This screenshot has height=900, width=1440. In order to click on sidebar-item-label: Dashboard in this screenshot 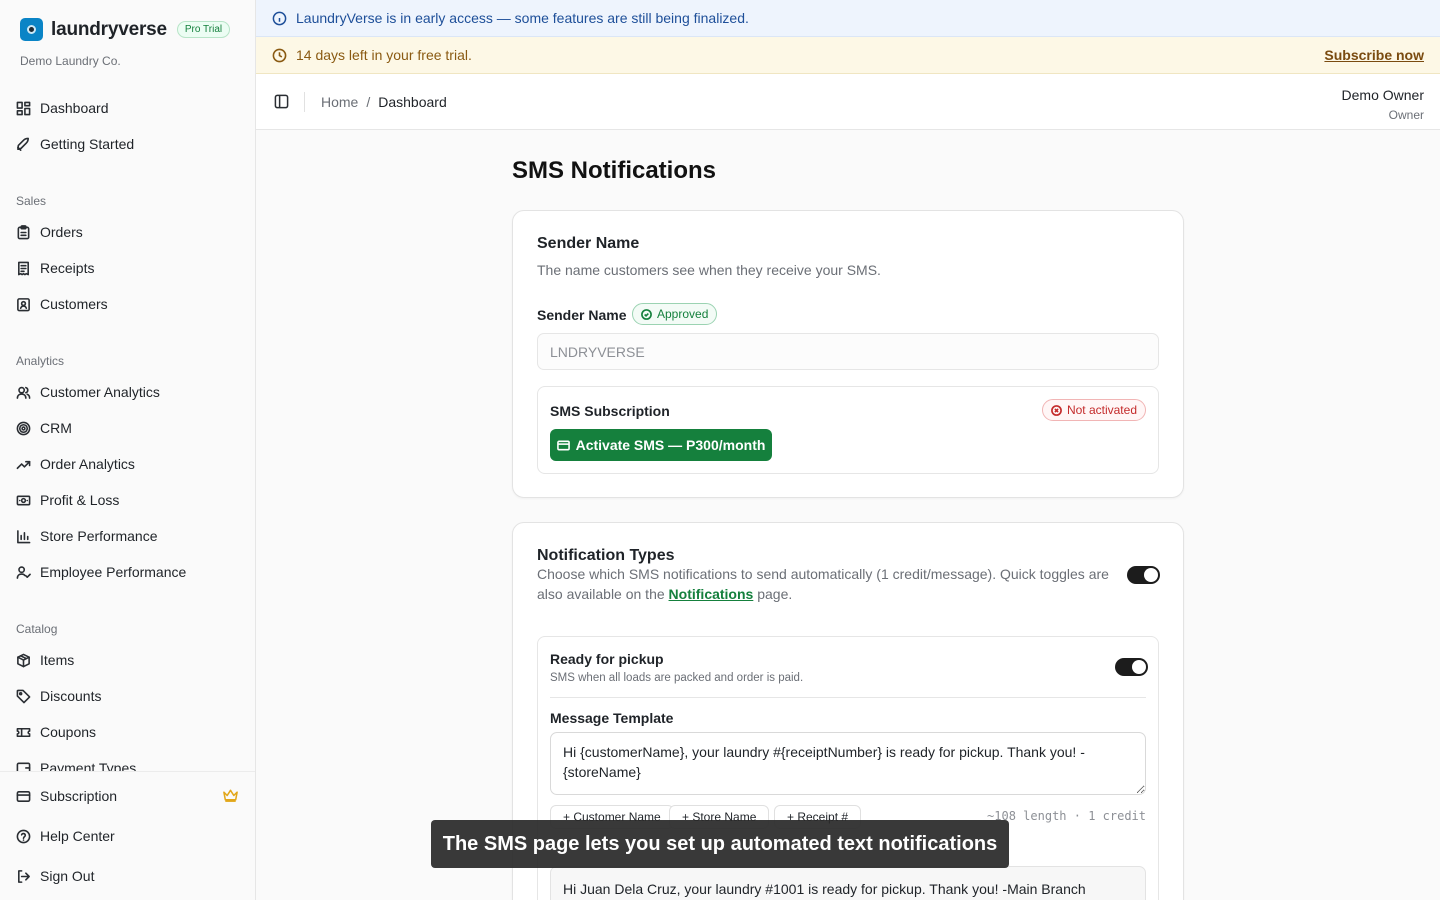, I will do `click(74, 108)`.